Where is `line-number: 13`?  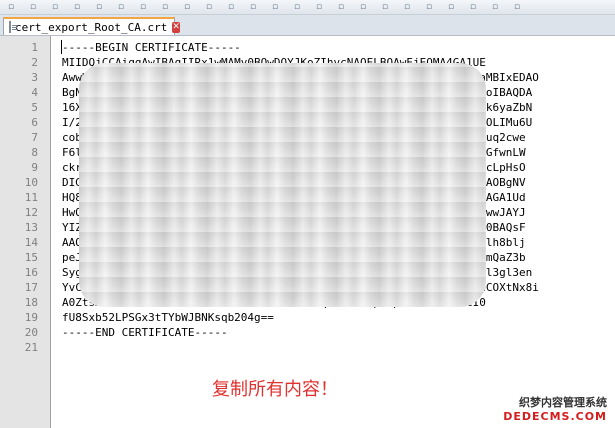 line-number: 13 is located at coordinates (31, 227).